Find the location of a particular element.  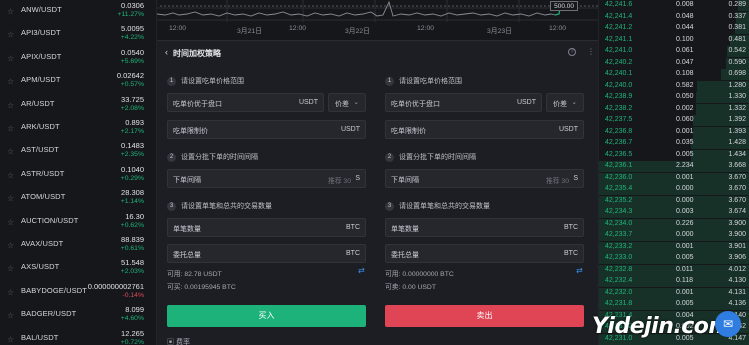

pair-row: ☆ AST/USDT 0.1483 +2.35% is located at coordinates (78, 153).